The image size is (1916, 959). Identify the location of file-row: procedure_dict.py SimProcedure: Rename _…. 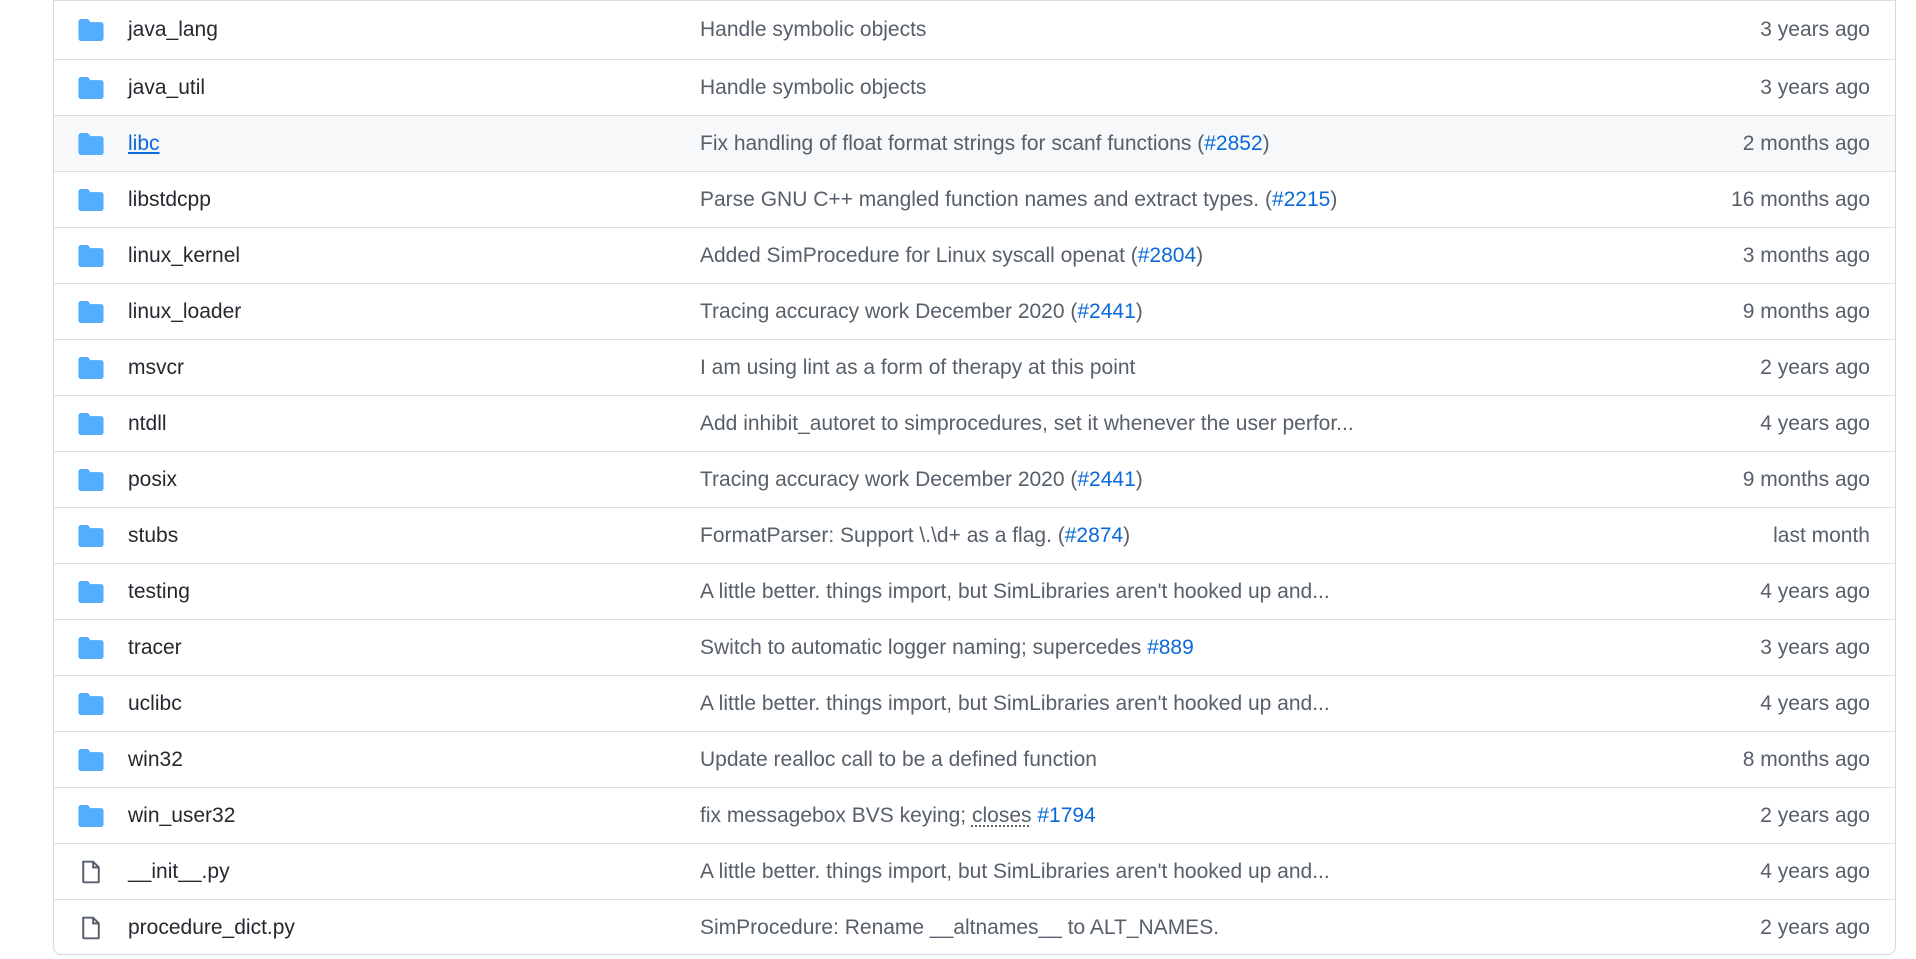
(974, 926).